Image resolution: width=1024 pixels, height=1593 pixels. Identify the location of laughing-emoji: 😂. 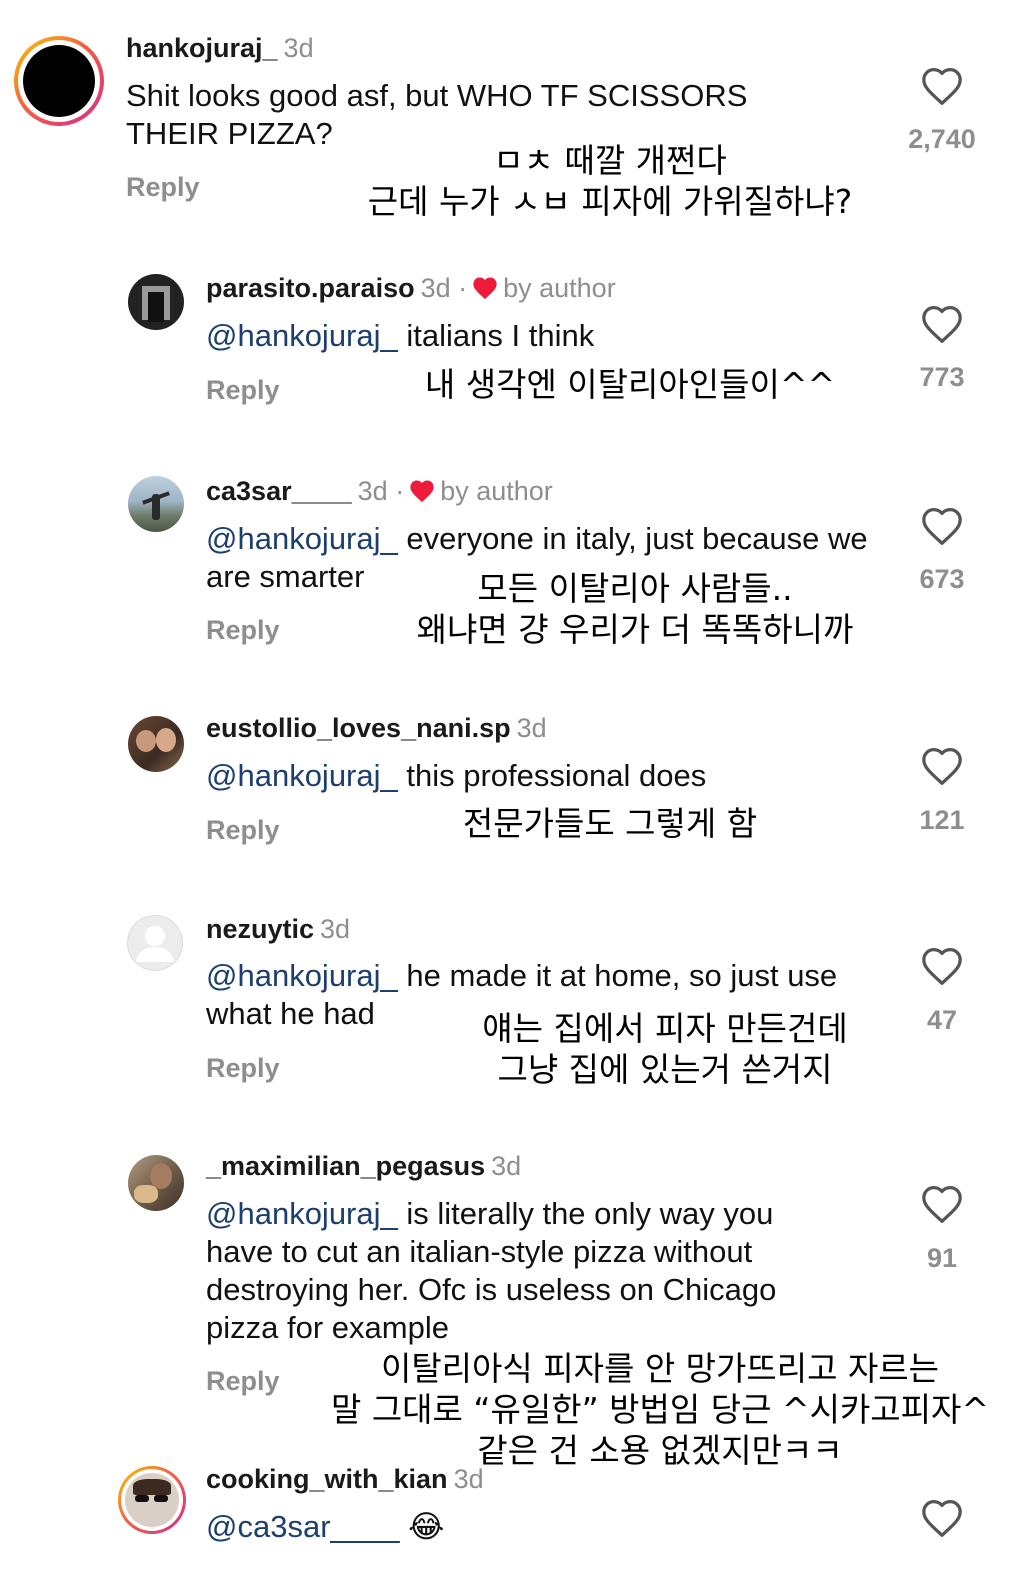
(426, 1526).